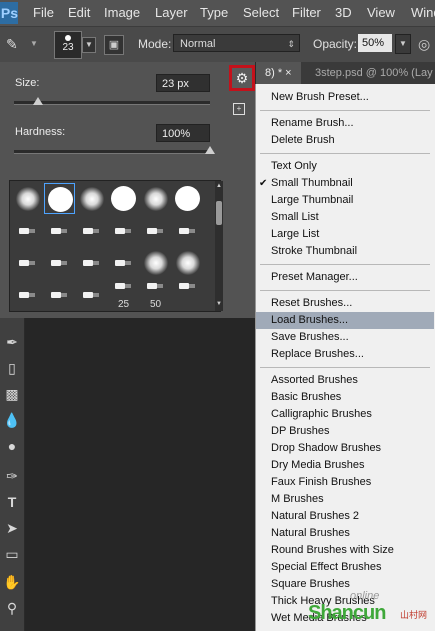 Image resolution: width=435 pixels, height=631 pixels. Describe the element at coordinates (112, 101) in the screenshot. I see `size-slider` at that location.